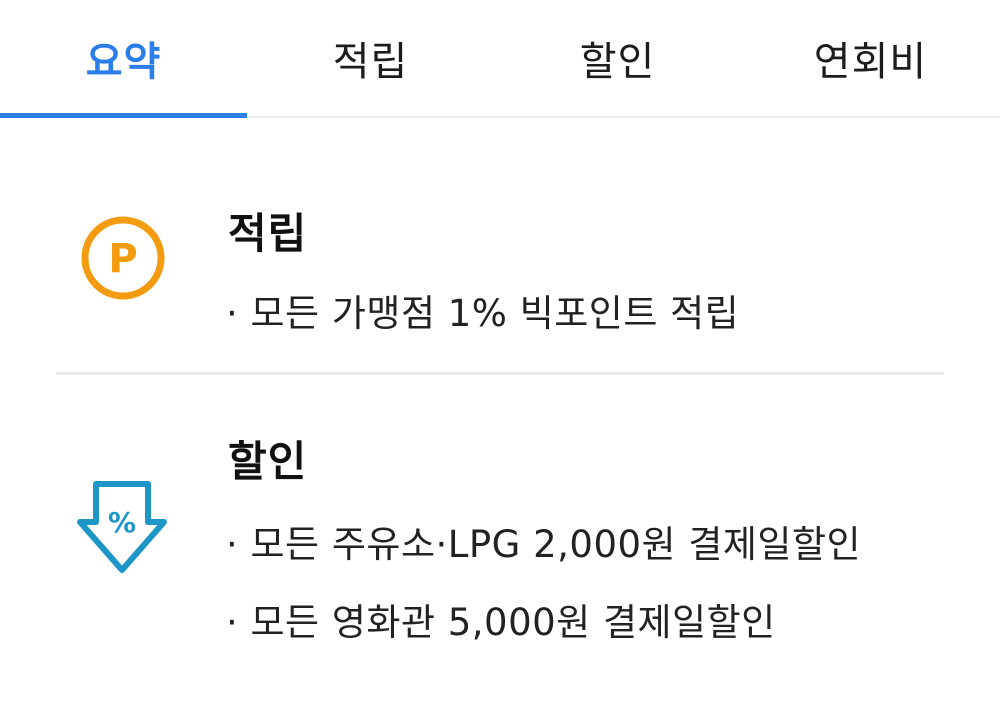 This screenshot has width=1000, height=705. I want to click on discount-arrow-icon: %, so click(124, 528).